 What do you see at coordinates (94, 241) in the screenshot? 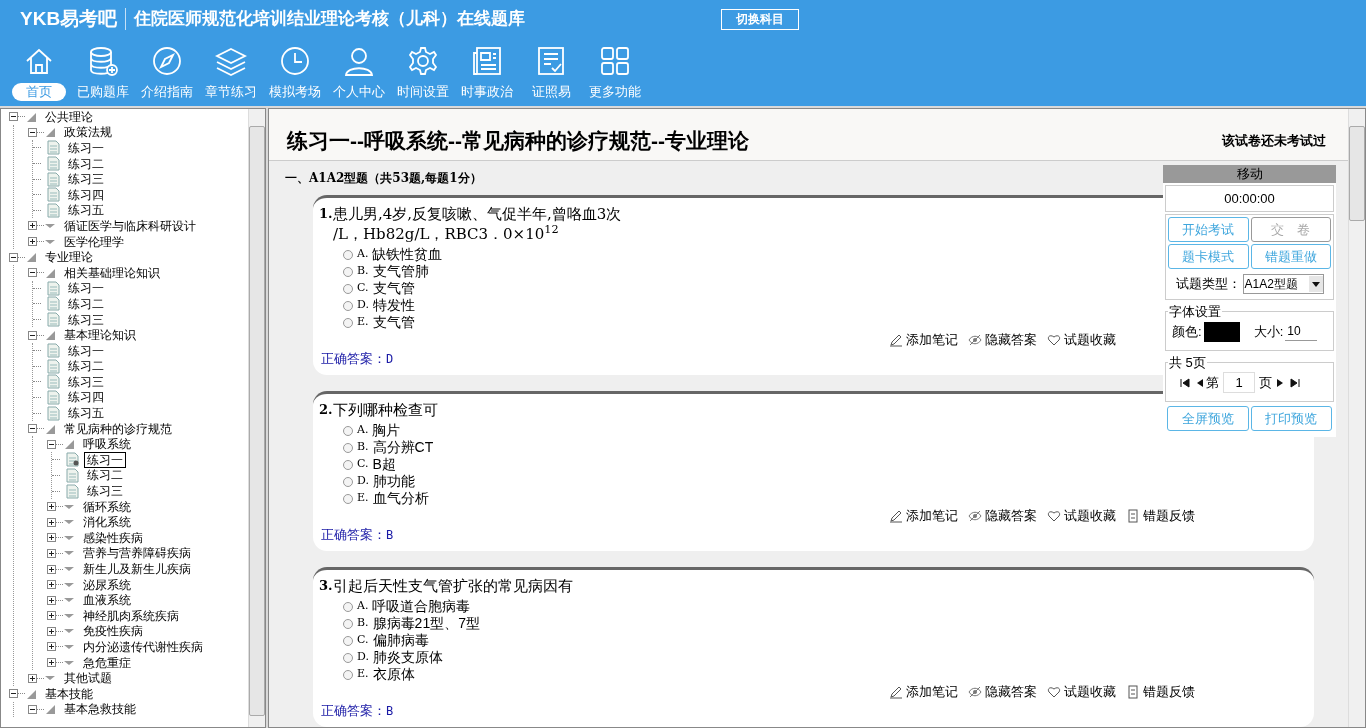
I see `tree-item: 医学伦理学` at bounding box center [94, 241].